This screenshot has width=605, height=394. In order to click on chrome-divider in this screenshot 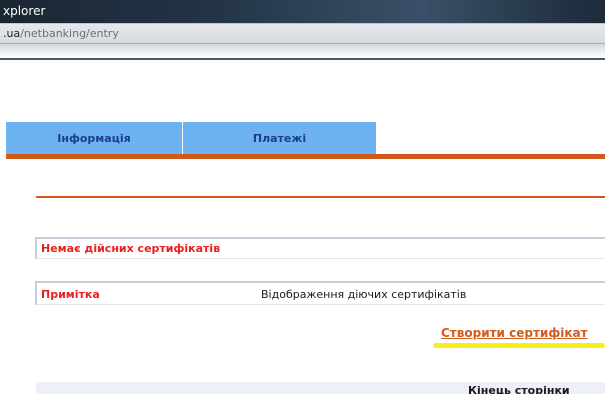, I will do `click(302, 59)`.